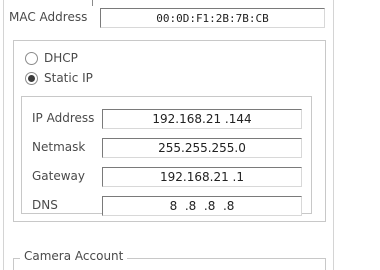 The width and height of the screenshot is (380, 270). What do you see at coordinates (202, 148) in the screenshot?
I see `netmask-field: 255.255.255.0` at bounding box center [202, 148].